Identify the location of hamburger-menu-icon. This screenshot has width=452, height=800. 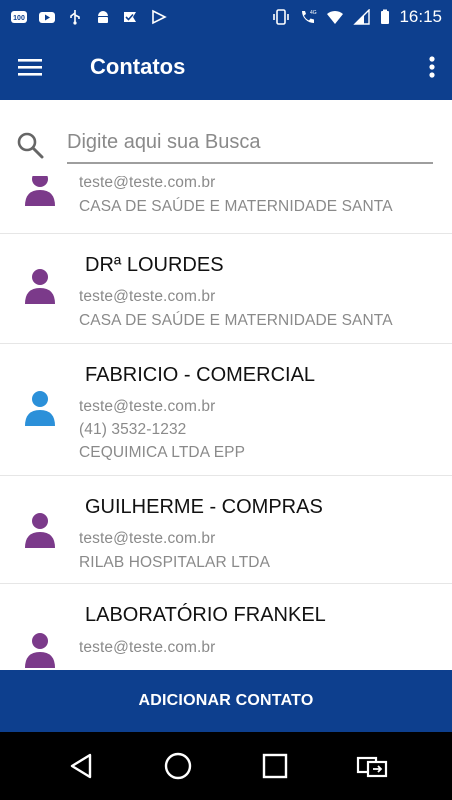
(30, 67).